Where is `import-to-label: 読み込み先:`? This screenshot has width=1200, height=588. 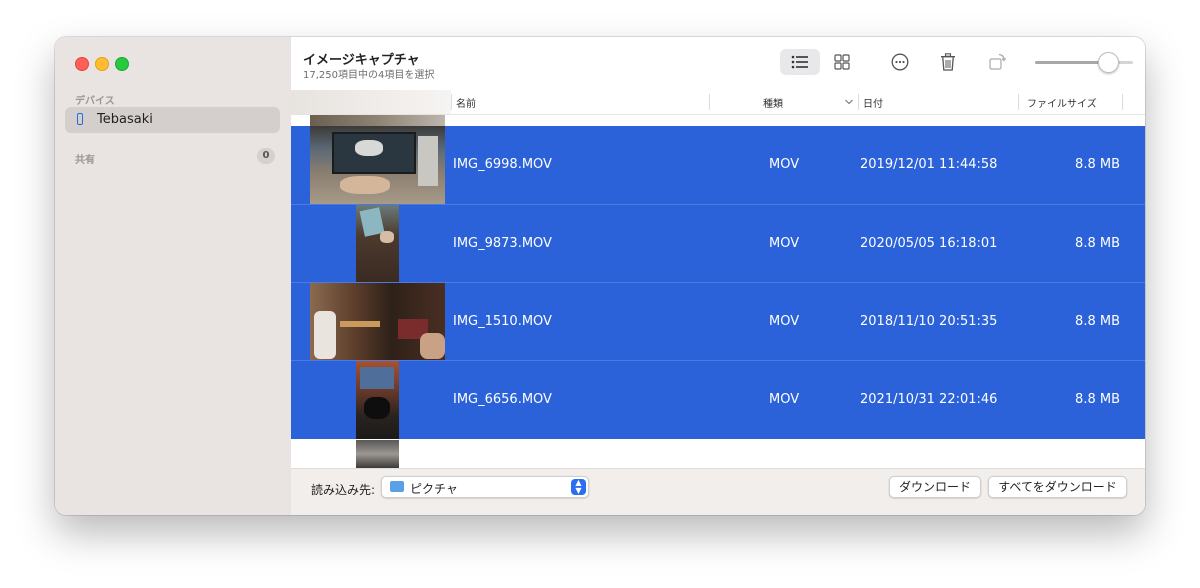 import-to-label: 読み込み先: is located at coordinates (343, 490).